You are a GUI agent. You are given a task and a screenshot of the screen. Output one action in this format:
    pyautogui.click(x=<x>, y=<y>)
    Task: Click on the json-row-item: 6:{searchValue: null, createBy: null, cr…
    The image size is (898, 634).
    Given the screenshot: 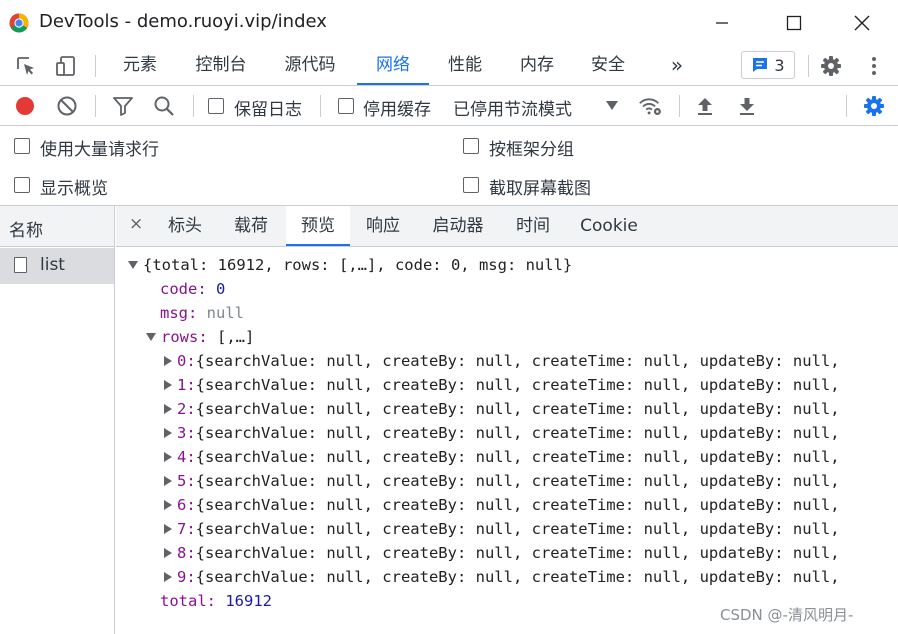 What is the action you would take?
    pyautogui.click(x=502, y=505)
    